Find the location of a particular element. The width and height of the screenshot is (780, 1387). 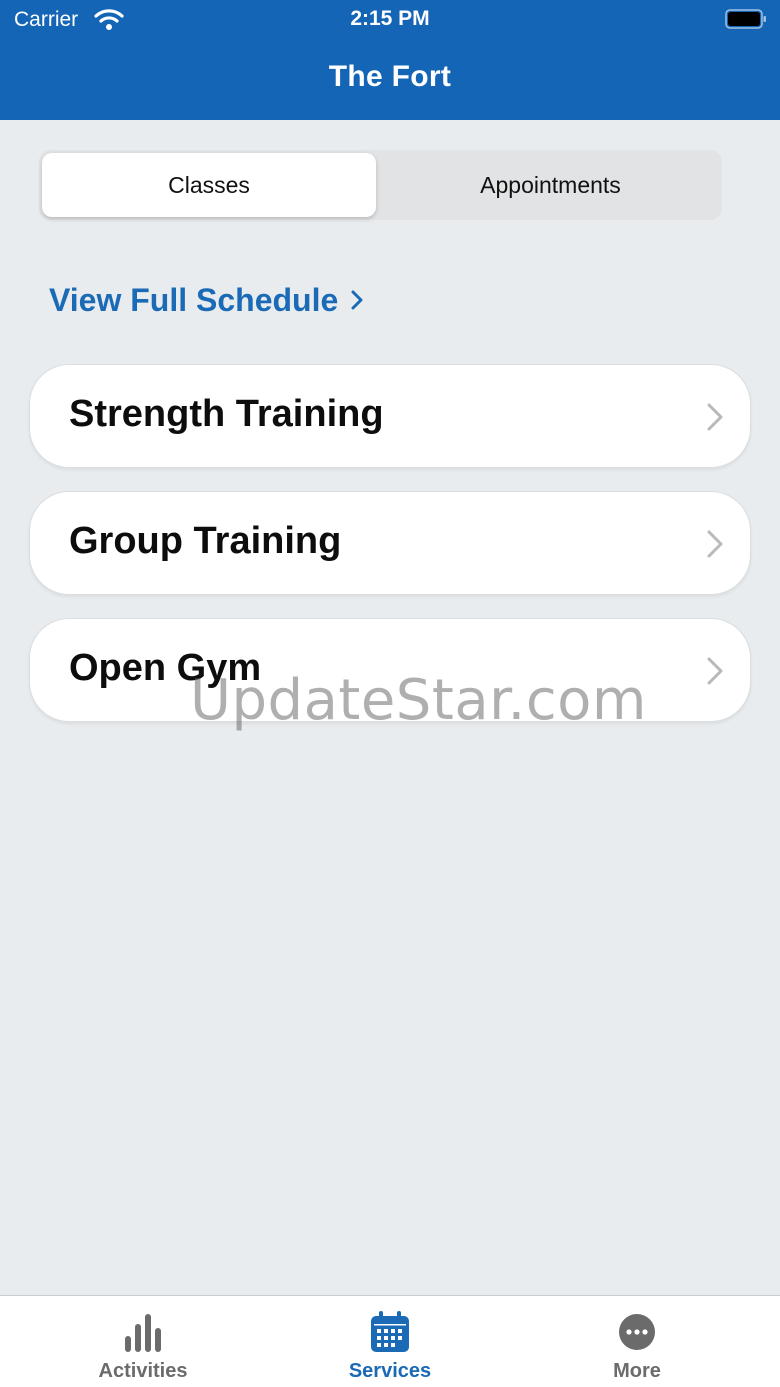

bar-chart-icon is located at coordinates (143, 1333).